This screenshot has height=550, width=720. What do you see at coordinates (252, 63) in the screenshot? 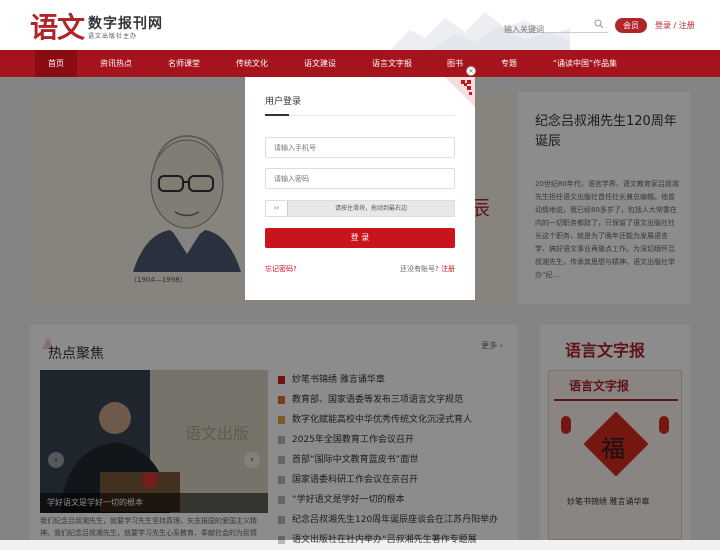
I see `nav-item-culture: 传统文化` at bounding box center [252, 63].